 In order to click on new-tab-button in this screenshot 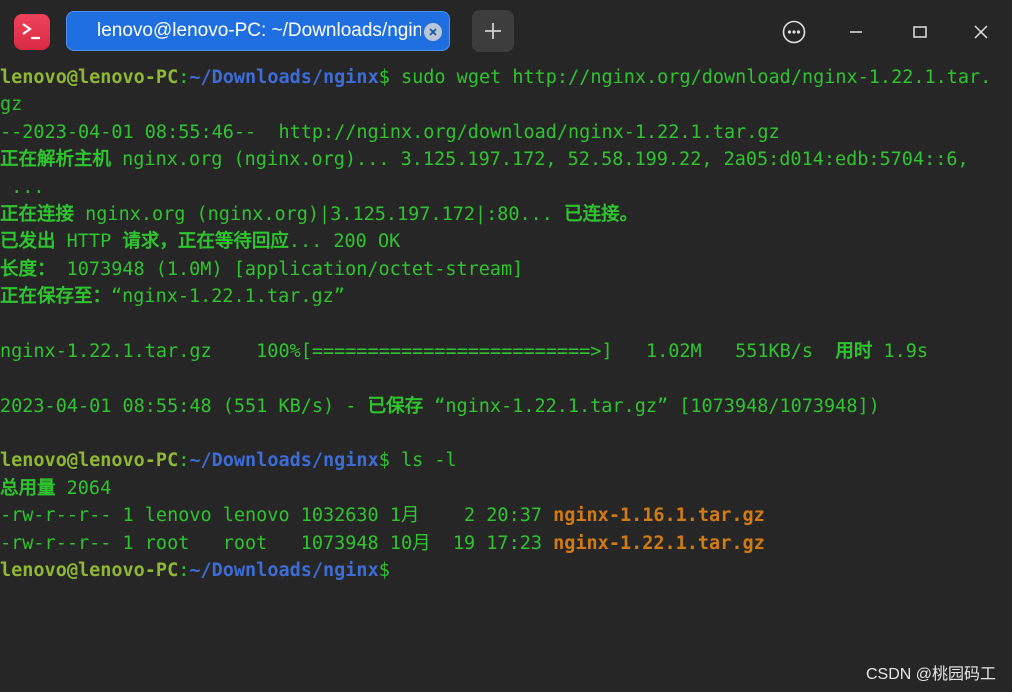, I will do `click(493, 31)`.